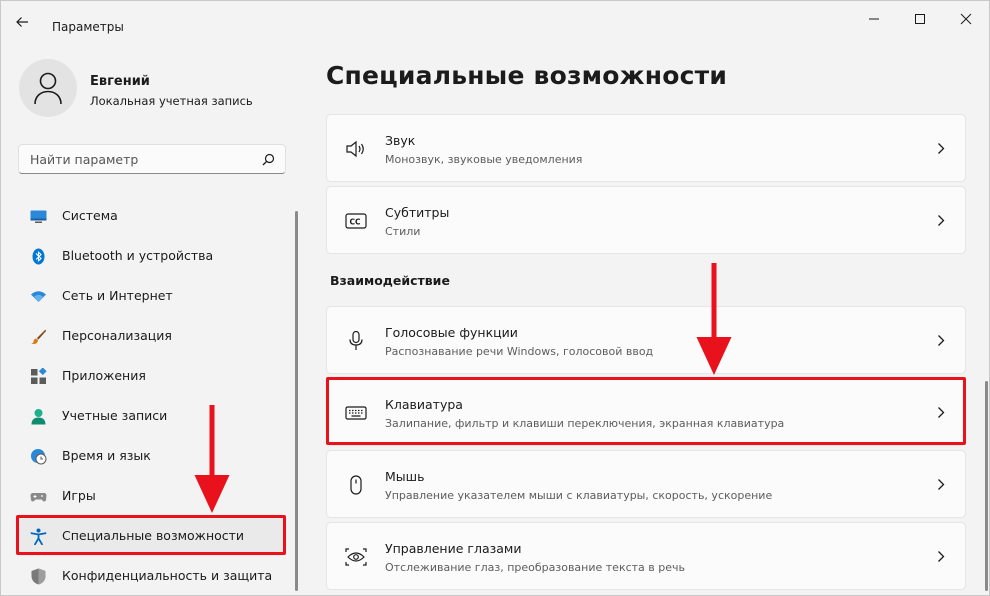 The width and height of the screenshot is (990, 596). Describe the element at coordinates (403, 231) in the screenshot. I see `card-subtitle: Стили` at that location.